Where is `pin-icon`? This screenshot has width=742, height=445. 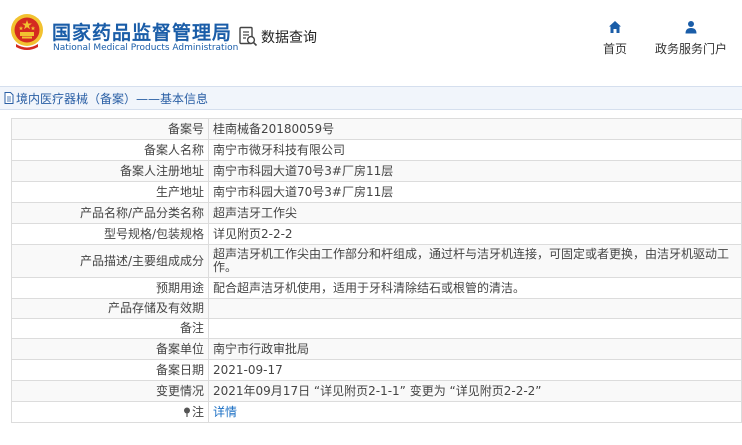
pin-icon is located at coordinates (186, 412).